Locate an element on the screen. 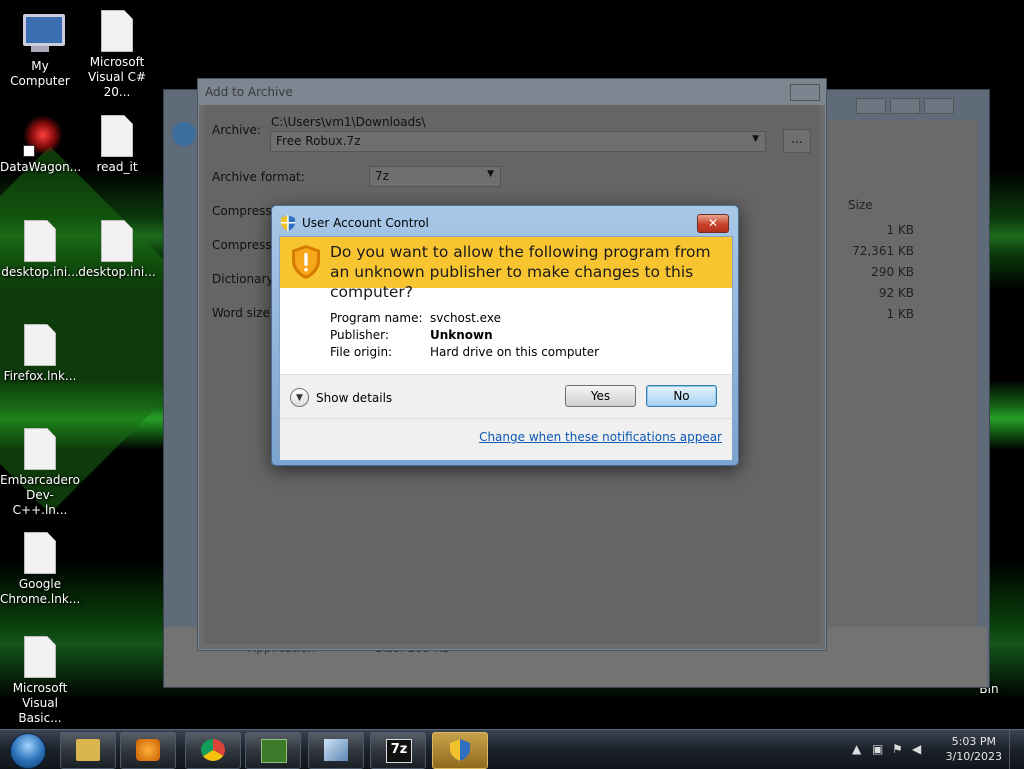  warning-shield-icon is located at coordinates (306, 262).